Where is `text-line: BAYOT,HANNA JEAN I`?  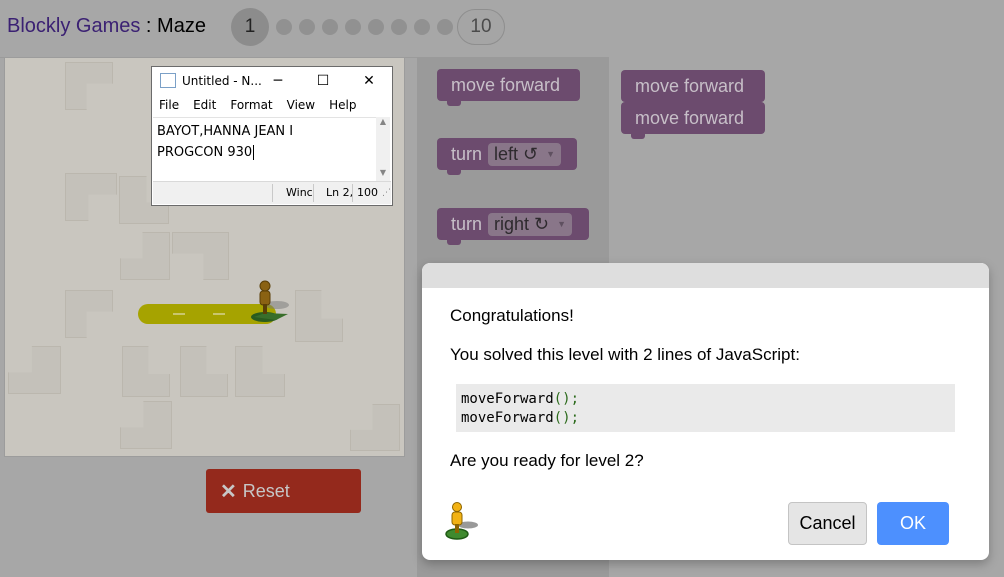
text-line: BAYOT,HANNA JEAN I is located at coordinates (225, 131).